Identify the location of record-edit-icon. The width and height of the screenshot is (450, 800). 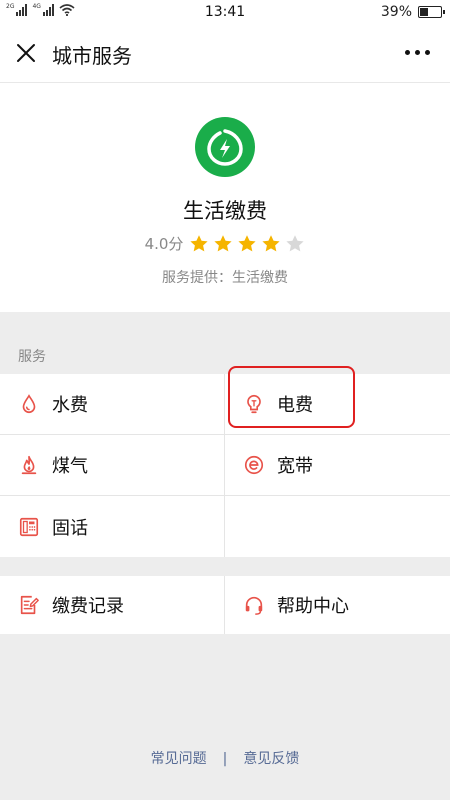
(29, 605).